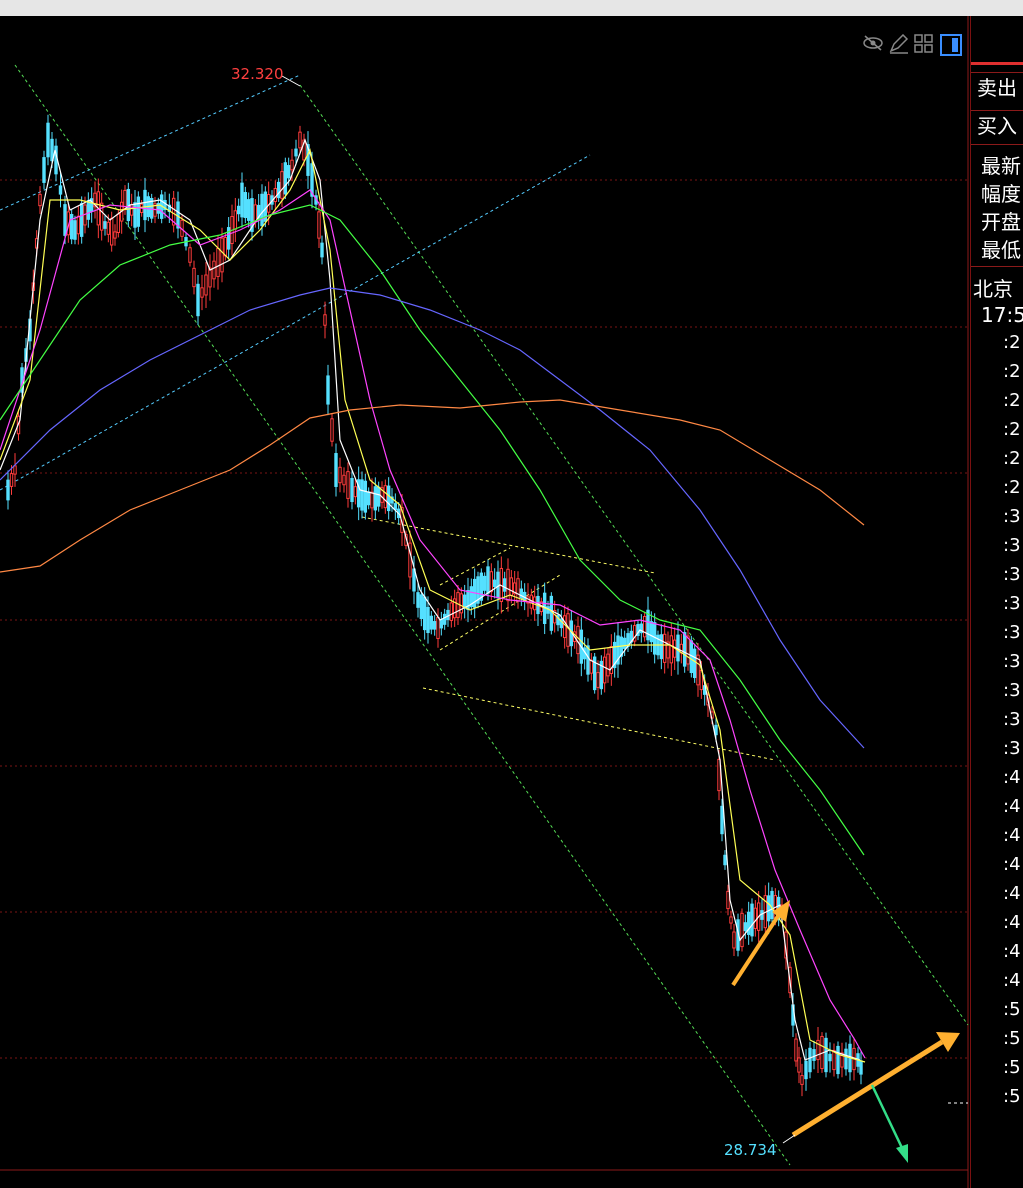 This screenshot has width=1023, height=1188. What do you see at coordinates (1001, 250) in the screenshot?
I see `quote-low: 最低` at bounding box center [1001, 250].